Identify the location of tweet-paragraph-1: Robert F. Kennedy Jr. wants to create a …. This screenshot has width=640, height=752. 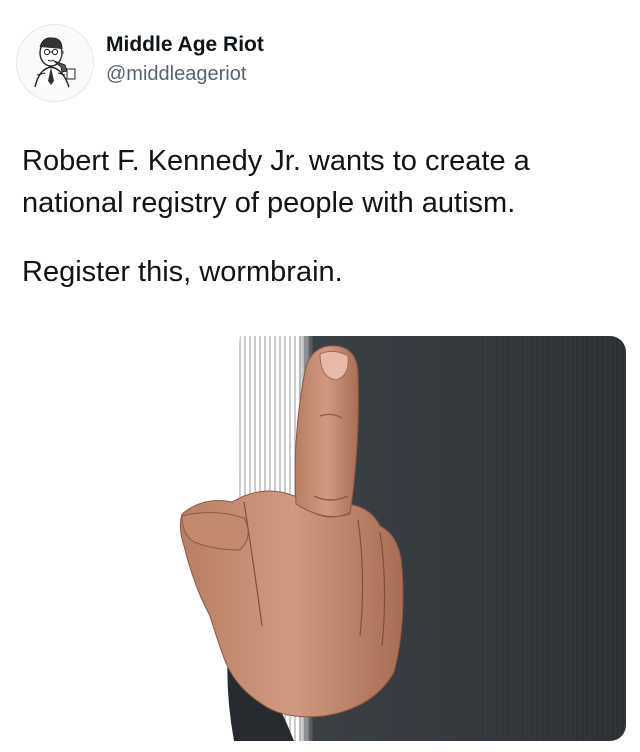
(276, 182).